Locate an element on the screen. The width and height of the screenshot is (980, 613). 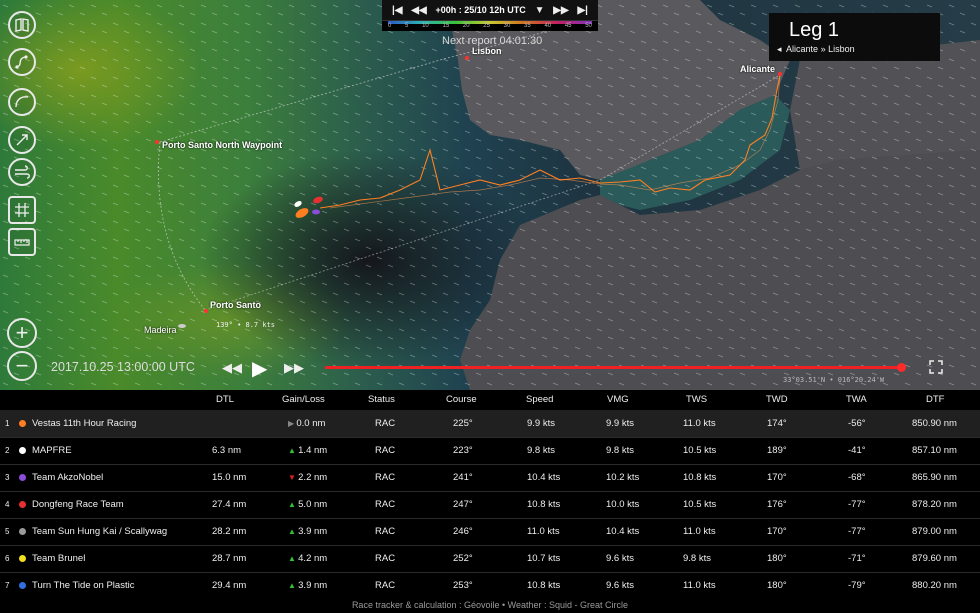
last-forecast-button: ▶| is located at coordinates (582, 10).